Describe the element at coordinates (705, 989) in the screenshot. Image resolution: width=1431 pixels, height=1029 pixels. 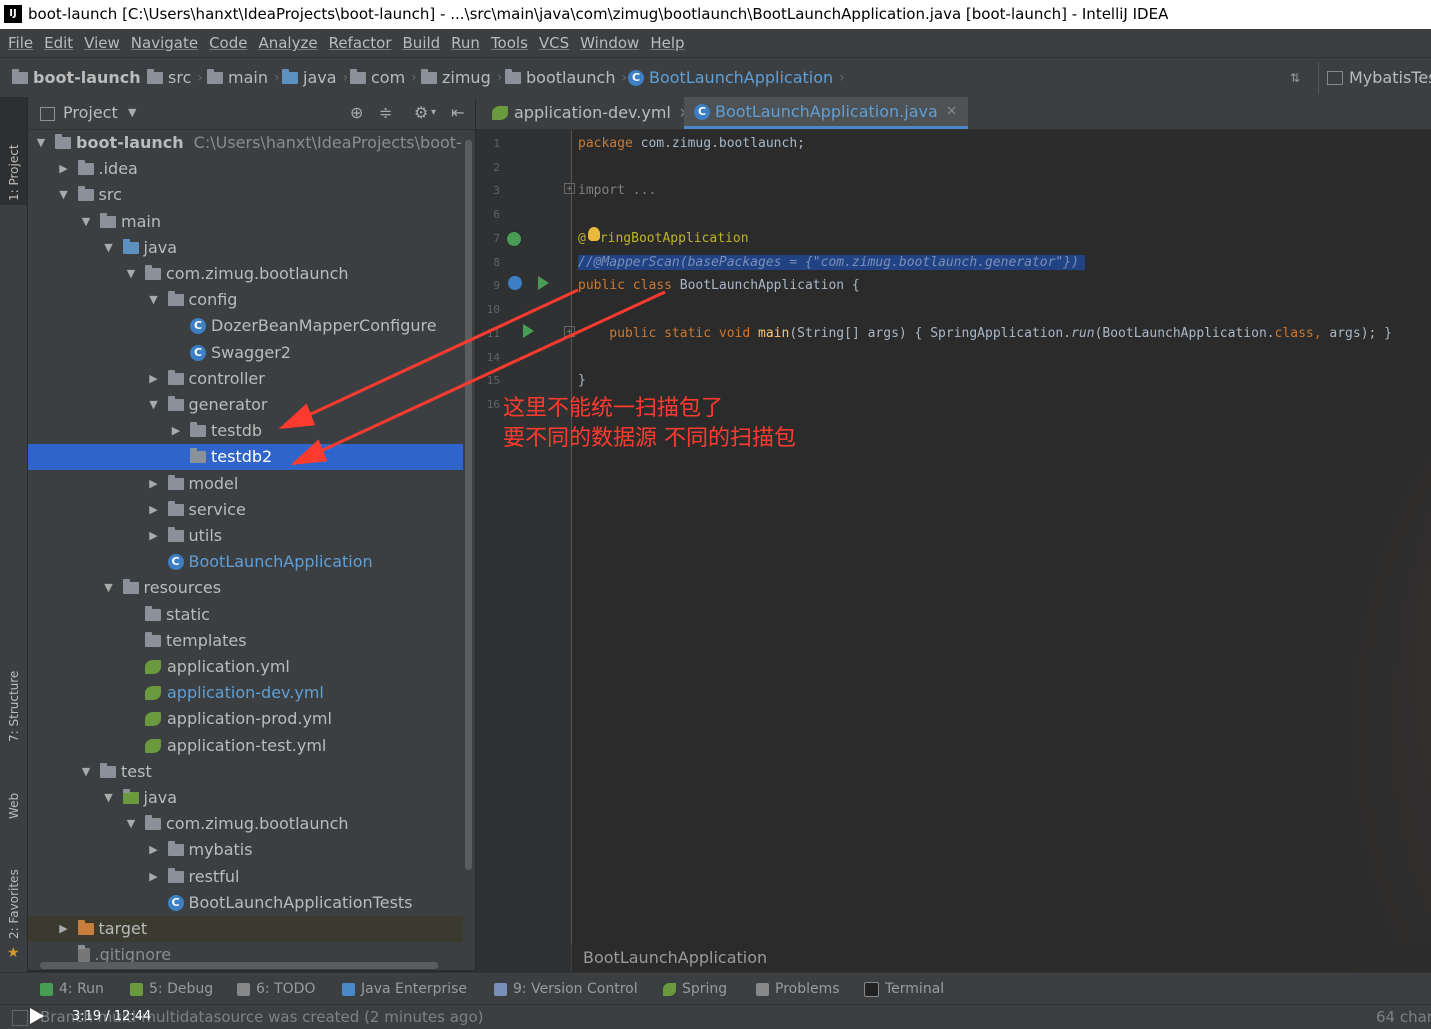
I see `tool-tab-label: Spring` at that location.